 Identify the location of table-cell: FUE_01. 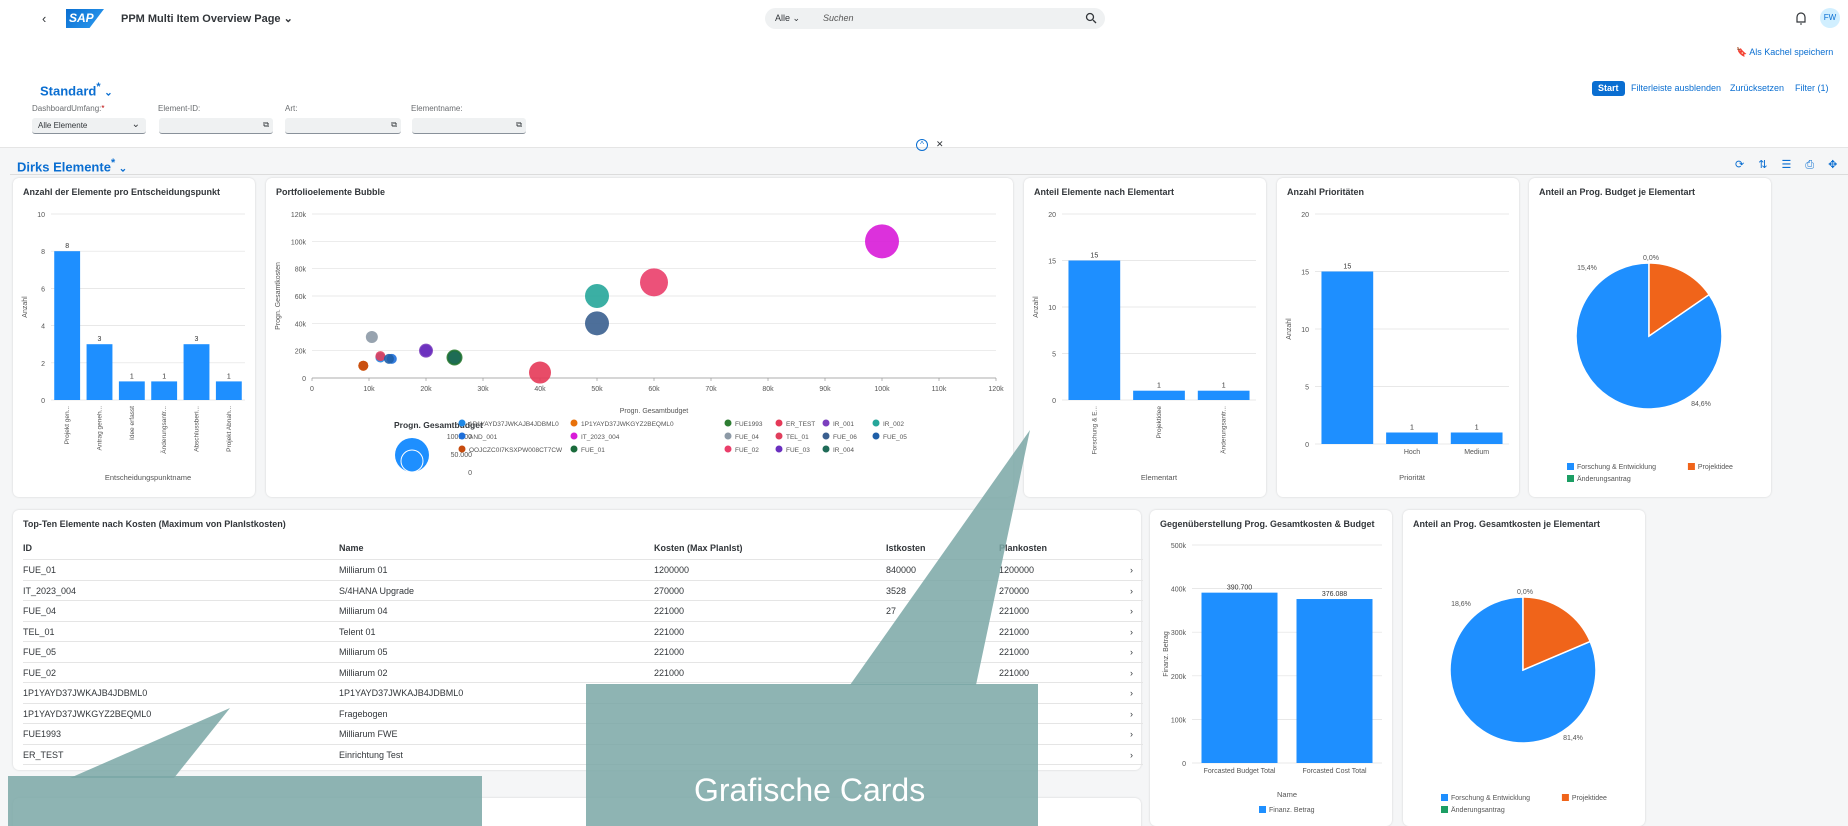
(40, 570).